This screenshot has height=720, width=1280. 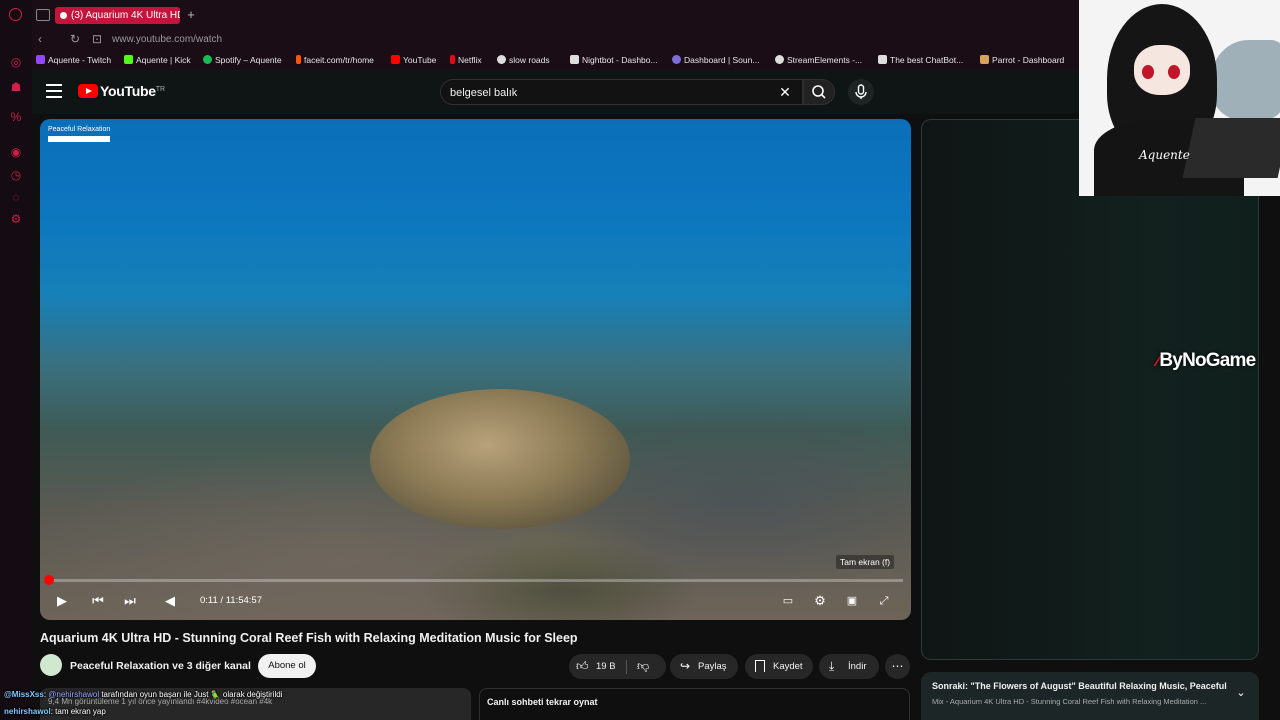 What do you see at coordinates (191, 15) in the screenshot?
I see `new-tab-button: +` at bounding box center [191, 15].